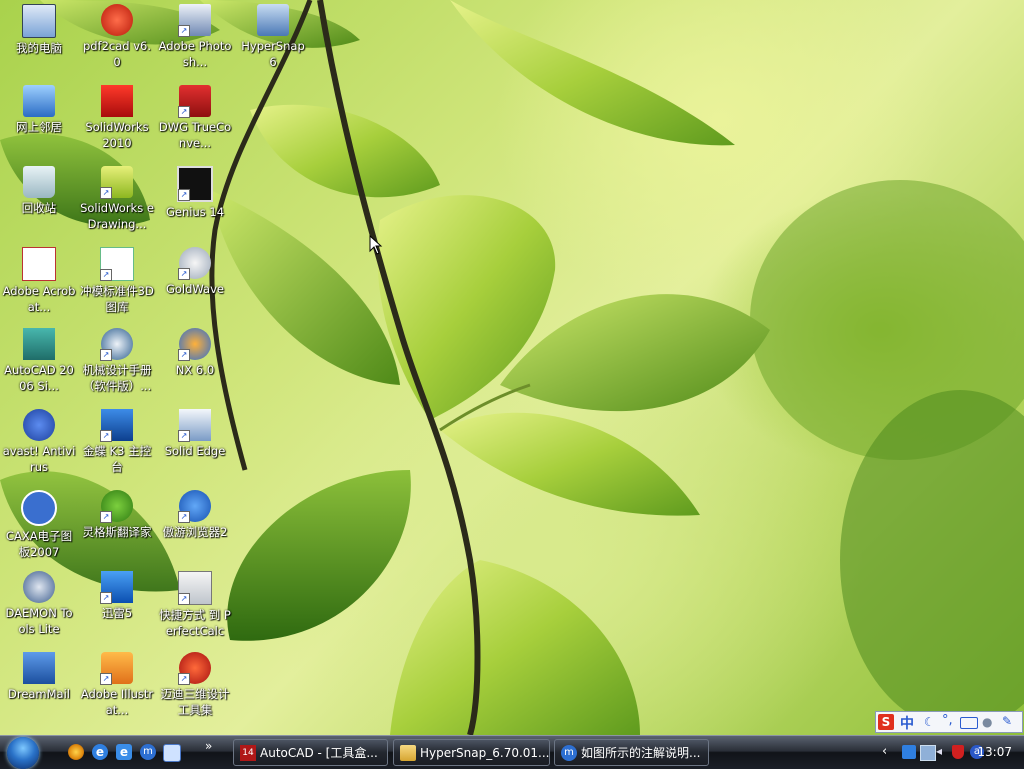  I want to click on network-tray-icon, so click(928, 753).